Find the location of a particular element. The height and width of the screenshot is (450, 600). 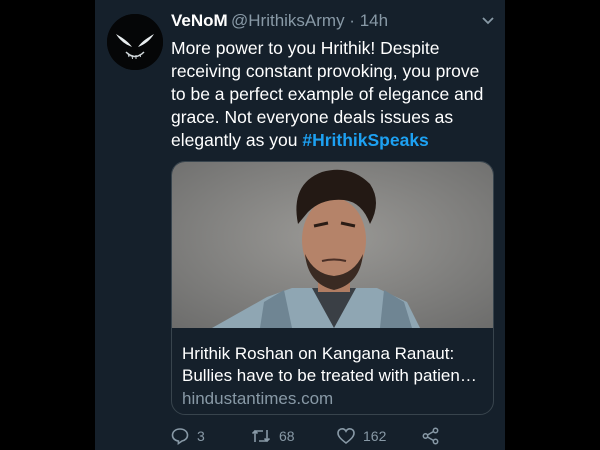

share-icon is located at coordinates (430, 436).